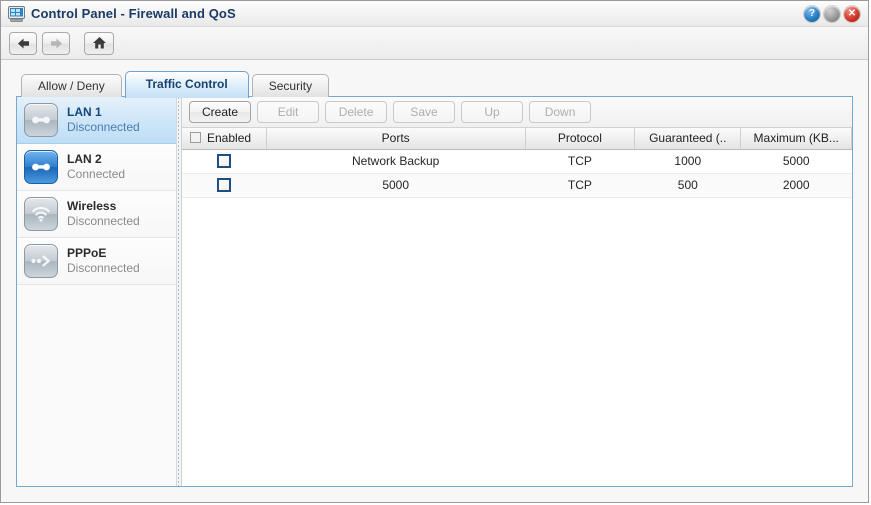 The image size is (871, 505). I want to click on minimize-button, so click(832, 14).